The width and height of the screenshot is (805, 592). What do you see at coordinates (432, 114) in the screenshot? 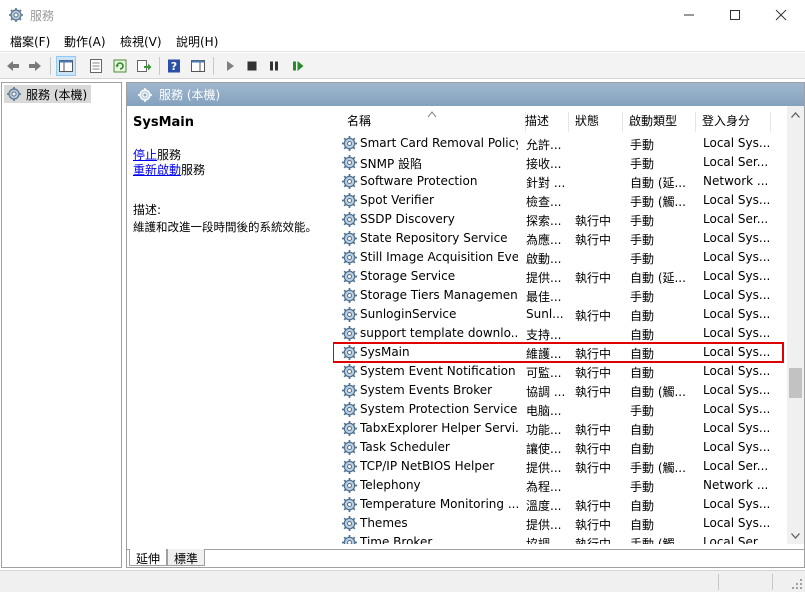
I see `sort-ascending-icon` at bounding box center [432, 114].